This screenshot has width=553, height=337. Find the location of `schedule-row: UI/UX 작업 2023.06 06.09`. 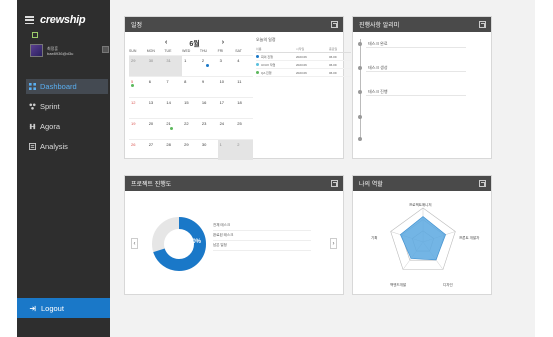

schedule-row: UI/UX 작업 2023.06 06.09 is located at coordinates (303, 65).